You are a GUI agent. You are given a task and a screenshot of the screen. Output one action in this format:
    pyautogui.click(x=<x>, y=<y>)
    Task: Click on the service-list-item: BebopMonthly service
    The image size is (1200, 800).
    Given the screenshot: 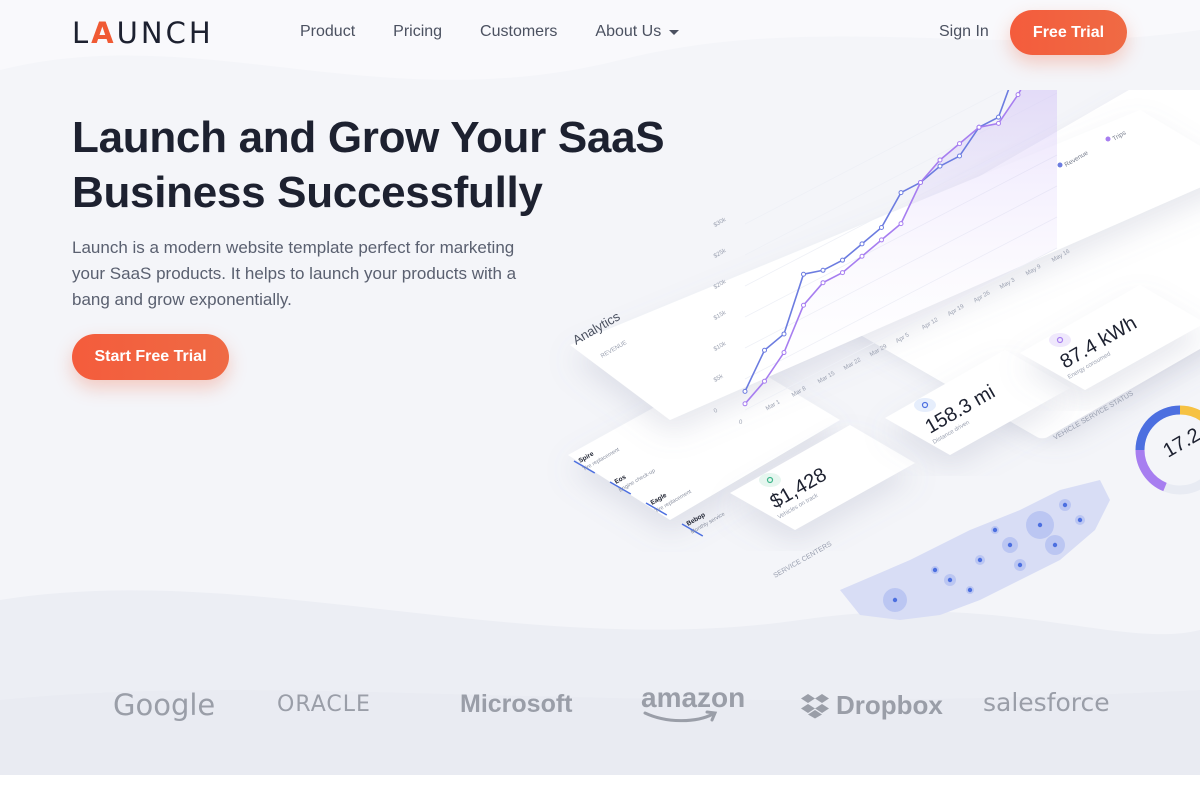 What is the action you would take?
    pyautogui.click(x=703, y=524)
    